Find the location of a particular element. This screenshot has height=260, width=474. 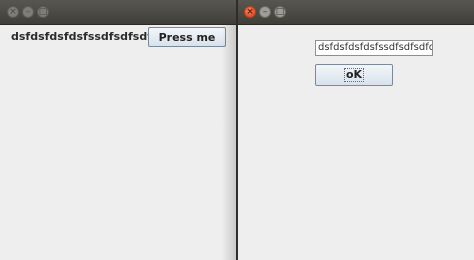

ok-button: oK is located at coordinates (354, 75).